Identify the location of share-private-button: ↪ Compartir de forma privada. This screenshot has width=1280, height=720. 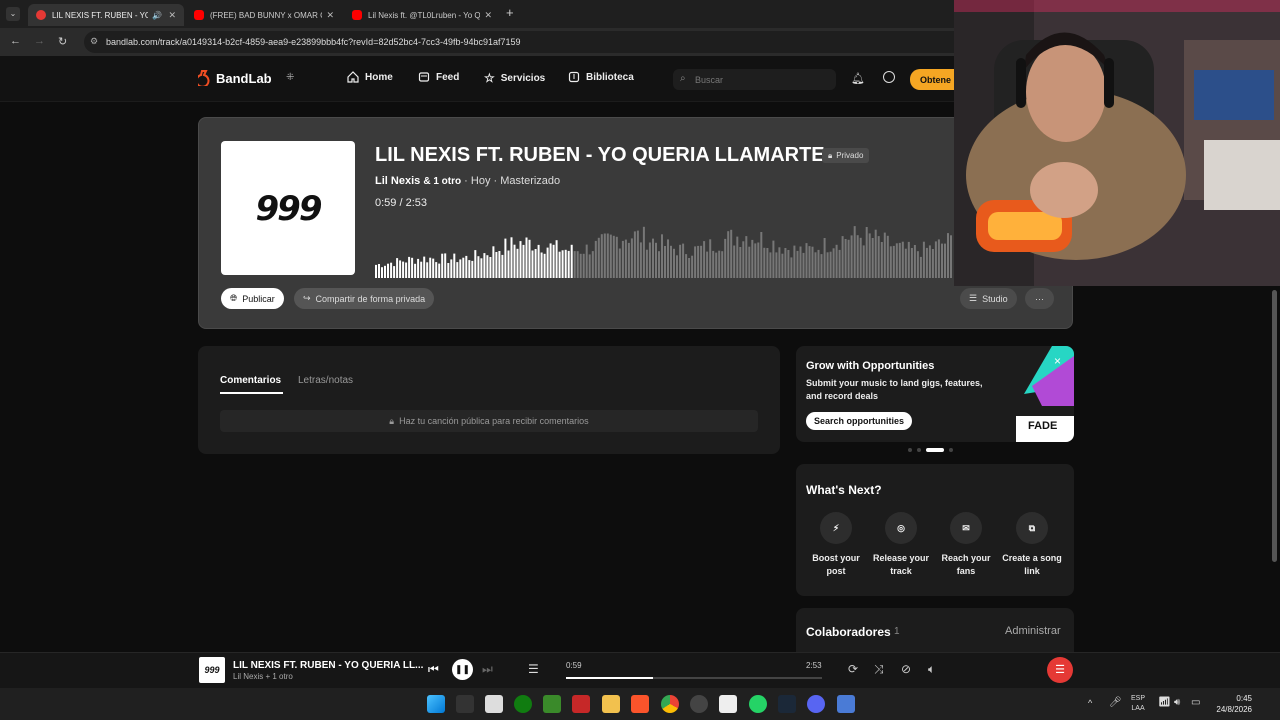
(364, 298).